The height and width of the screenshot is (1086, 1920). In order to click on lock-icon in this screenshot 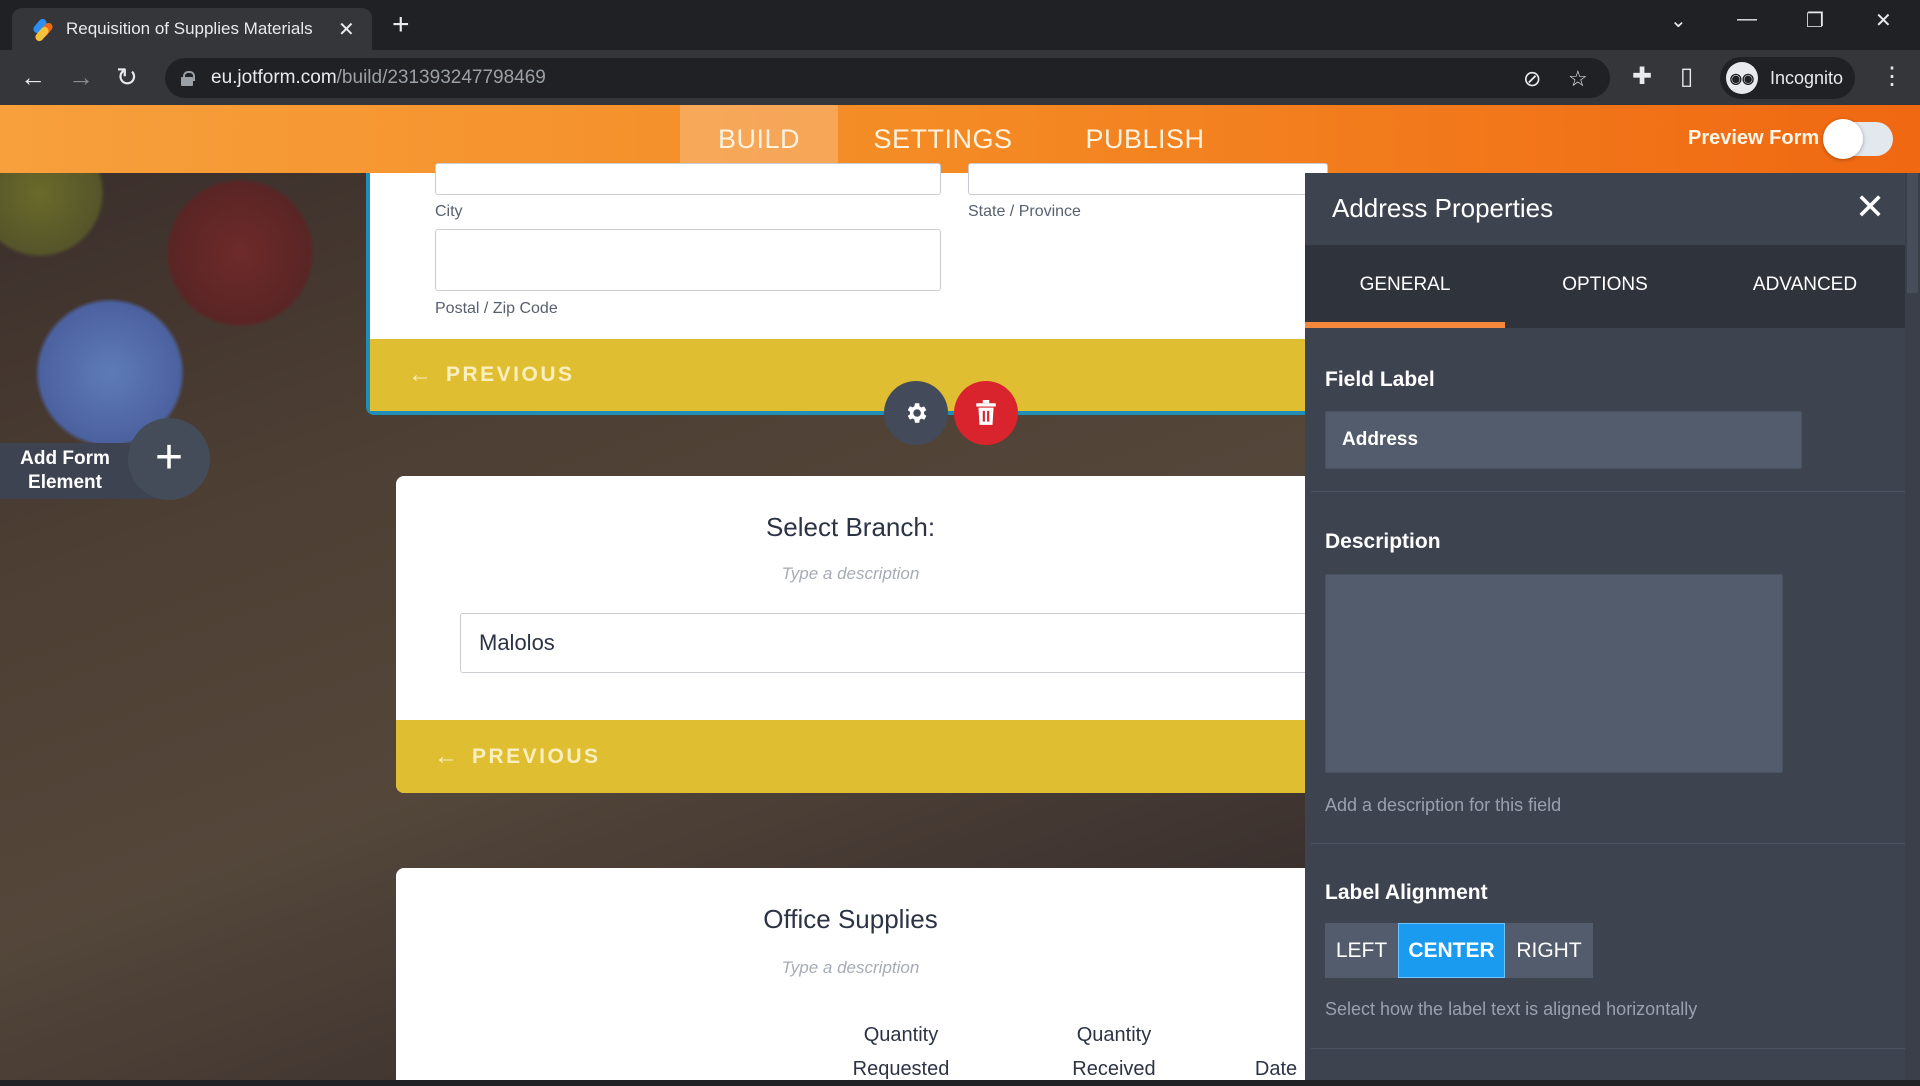, I will do `click(188, 78)`.